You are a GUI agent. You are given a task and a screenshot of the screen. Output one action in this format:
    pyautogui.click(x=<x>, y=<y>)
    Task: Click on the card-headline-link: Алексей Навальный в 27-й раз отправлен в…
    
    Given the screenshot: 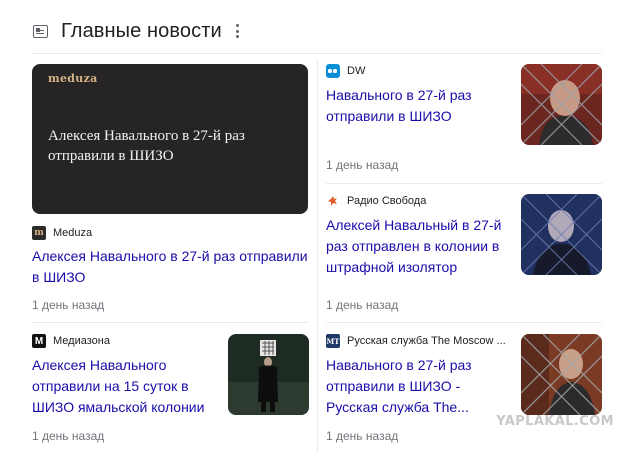 What is the action you would take?
    pyautogui.click(x=418, y=246)
    